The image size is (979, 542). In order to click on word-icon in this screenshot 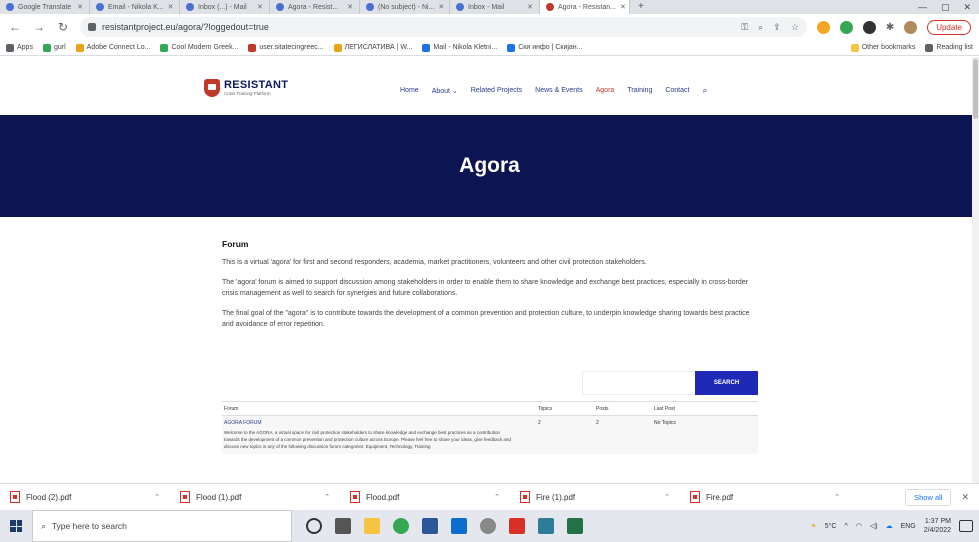, I will do `click(430, 526)`.